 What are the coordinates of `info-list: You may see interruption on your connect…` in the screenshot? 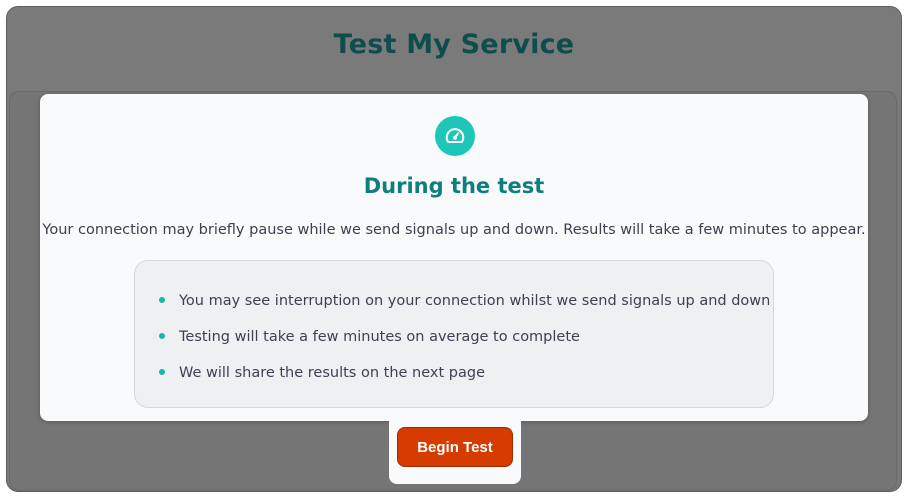 It's located at (464, 341).